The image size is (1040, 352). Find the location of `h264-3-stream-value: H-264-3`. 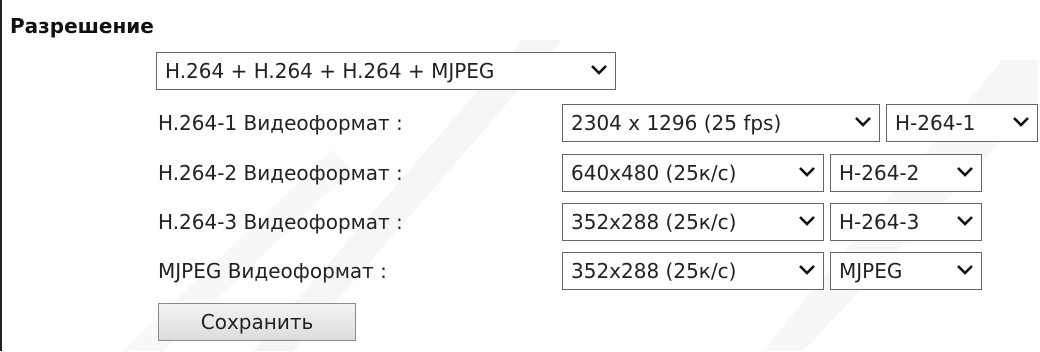

h264-3-stream-value: H-264-3 is located at coordinates (879, 222).